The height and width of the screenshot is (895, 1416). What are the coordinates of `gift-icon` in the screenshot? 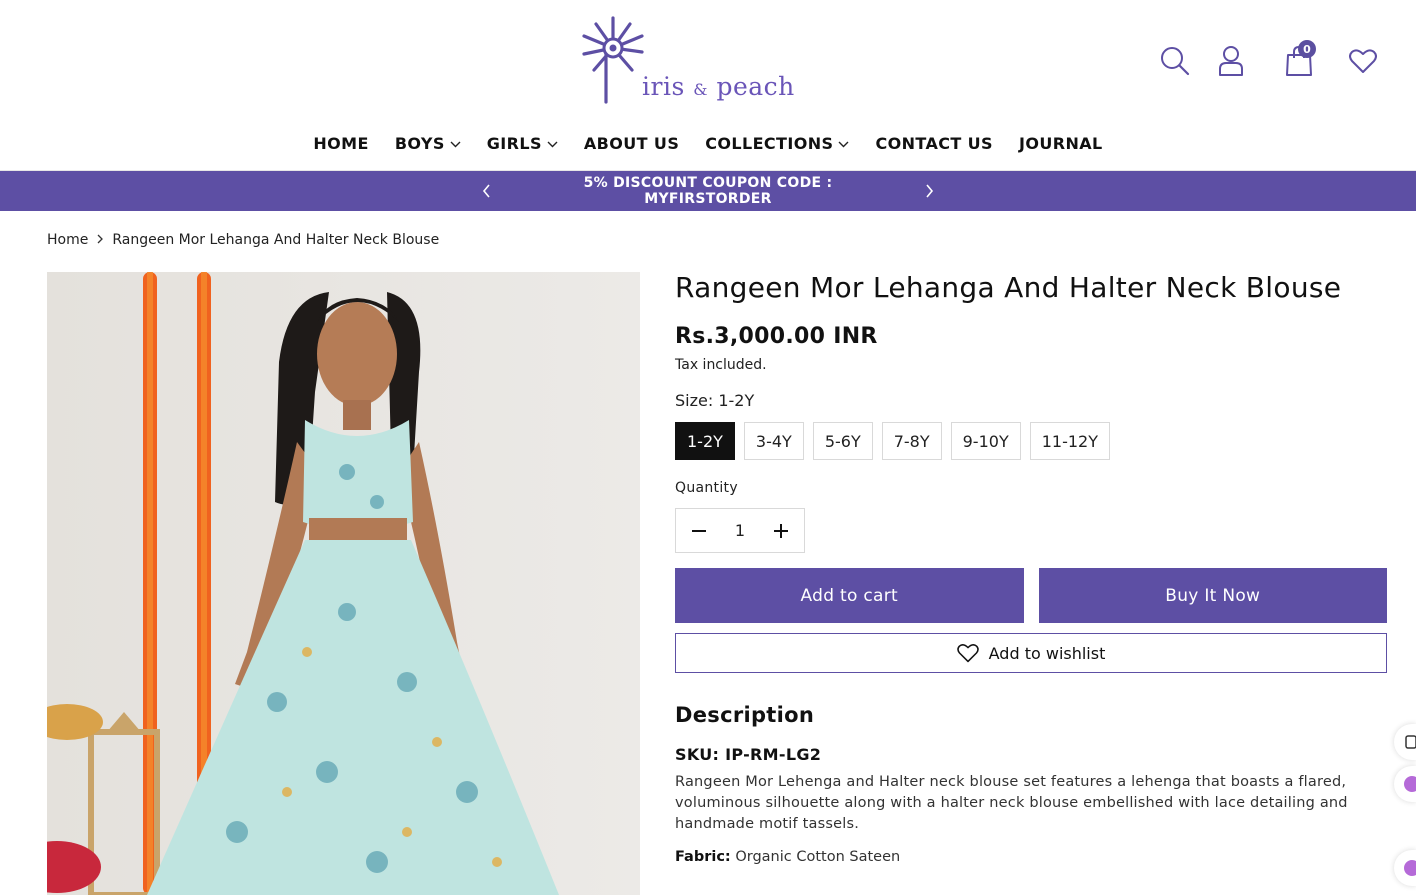 It's located at (1410, 784).